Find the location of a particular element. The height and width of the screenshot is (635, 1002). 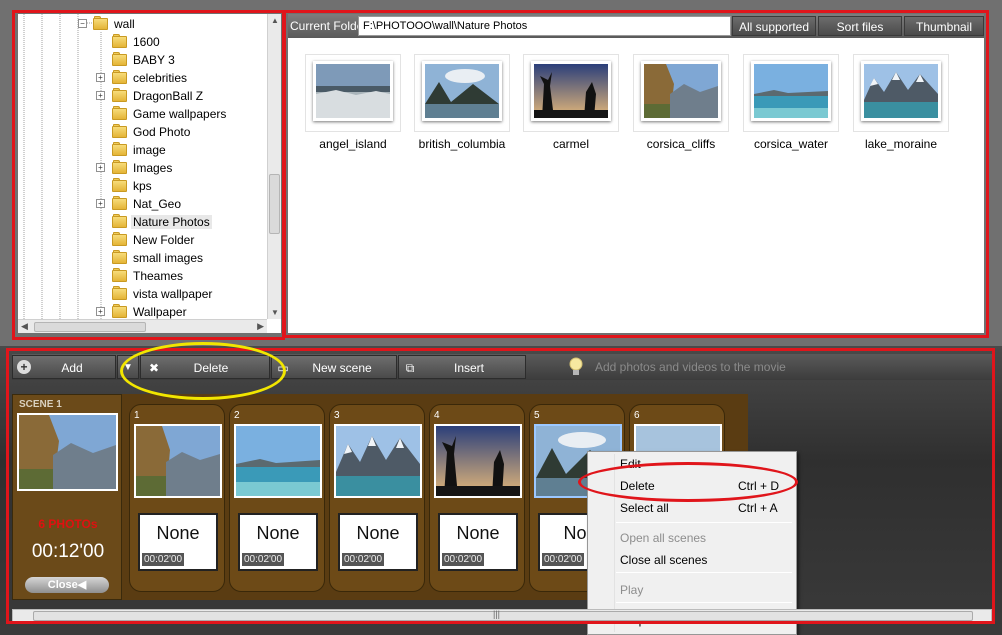

delete-label: Delete is located at coordinates (211, 368).